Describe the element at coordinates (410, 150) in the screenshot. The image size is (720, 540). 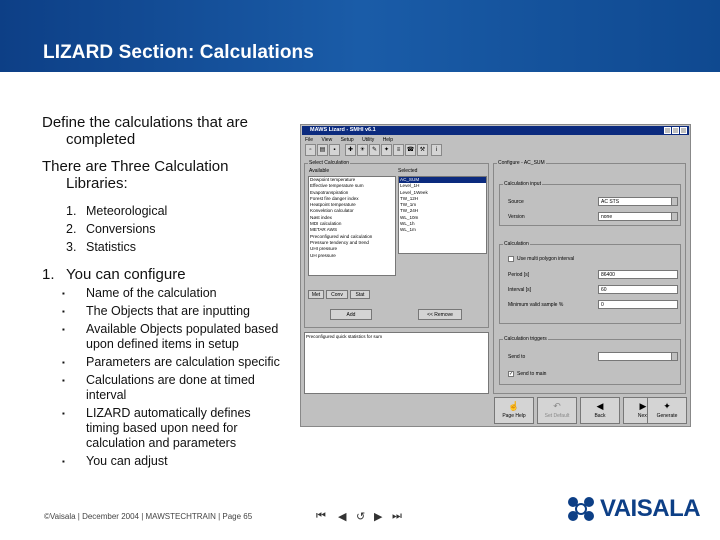
I see `comm-icon: ☎` at that location.